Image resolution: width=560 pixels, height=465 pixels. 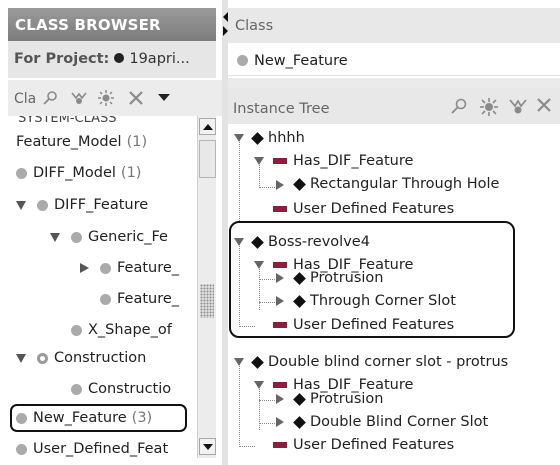 What do you see at coordinates (353, 161) in the screenshot?
I see `tree-node-label: Has_DIF_Feature` at bounding box center [353, 161].